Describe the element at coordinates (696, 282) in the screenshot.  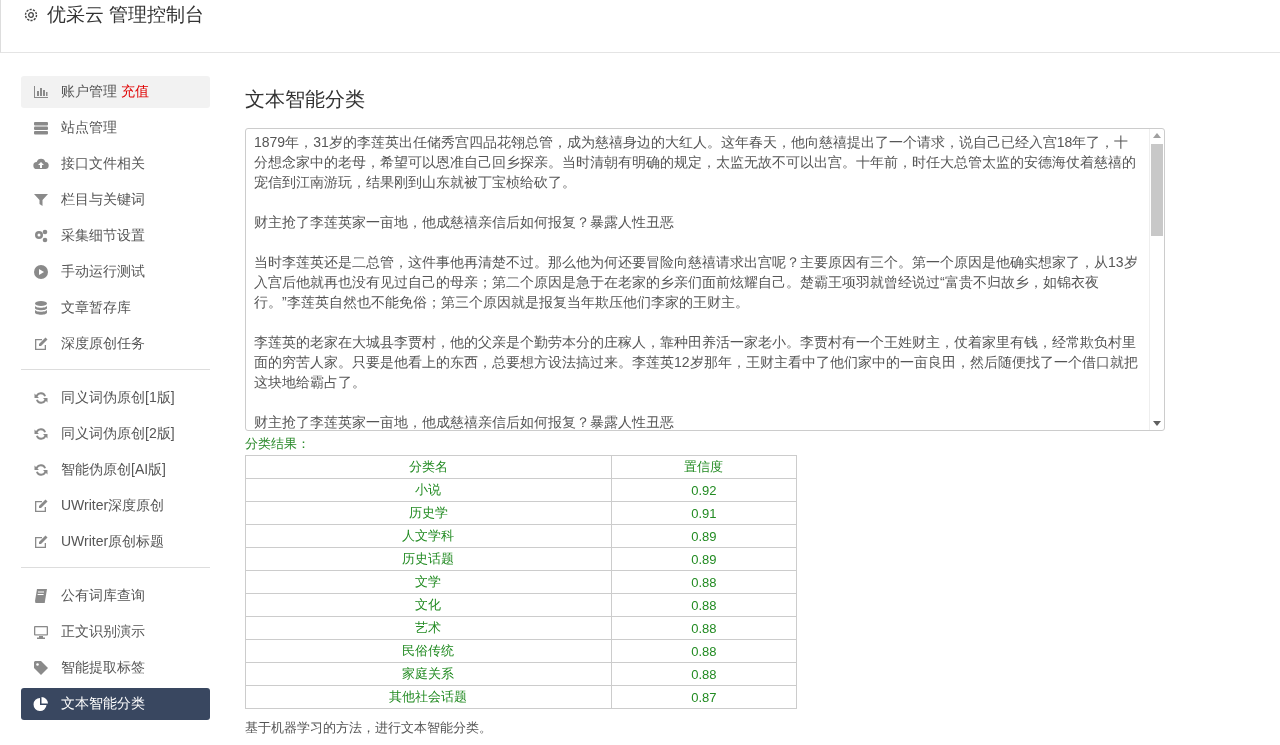
I see `article-paragraph: 当时李莲英还是二总管，这件事他再清楚不过。那么他为何还要冒险向慈禧请求出宫呢？主要原因有三个。第一个原因是他确实想家了，从13岁入宫后他就再也没有见过自己的母亲；第二个原因是急于在老家的乡亲们面前炫耀自己。楚霸王项羽就曾经说过“富贵不归故乡，如锦衣夜行。”李莲英自然也不能免俗；第三个原因就是报复当年欺压他们李家的王财主。` at that location.